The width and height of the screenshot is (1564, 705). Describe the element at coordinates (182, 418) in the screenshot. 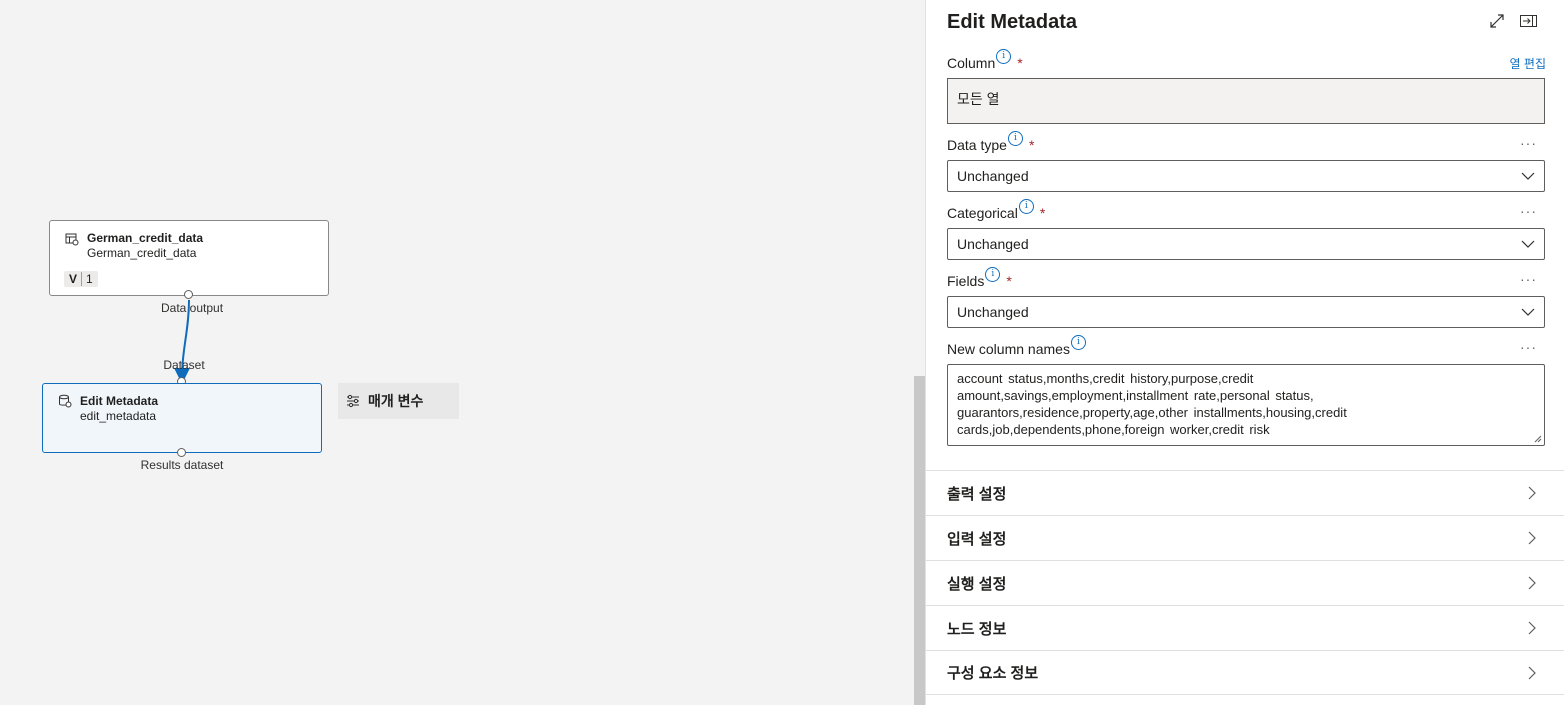

I see `edit-metadata-node: Edit Metadata edit_metadata` at that location.